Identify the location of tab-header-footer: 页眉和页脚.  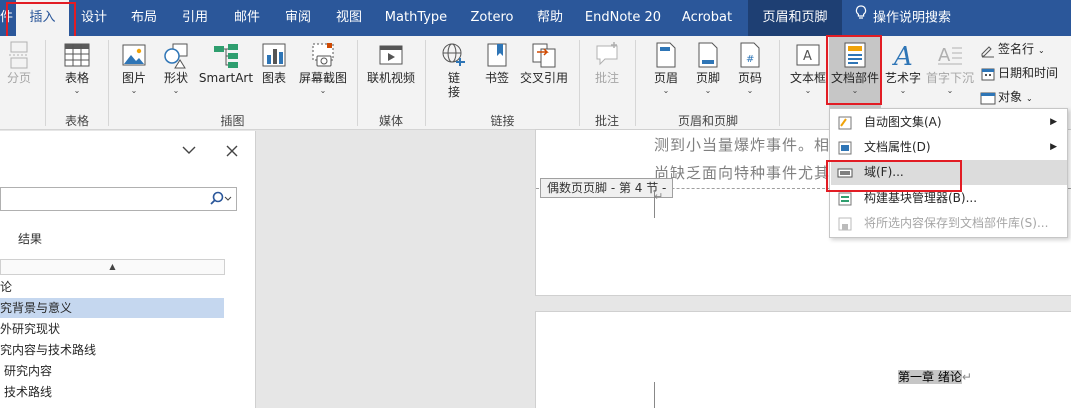
(795, 18).